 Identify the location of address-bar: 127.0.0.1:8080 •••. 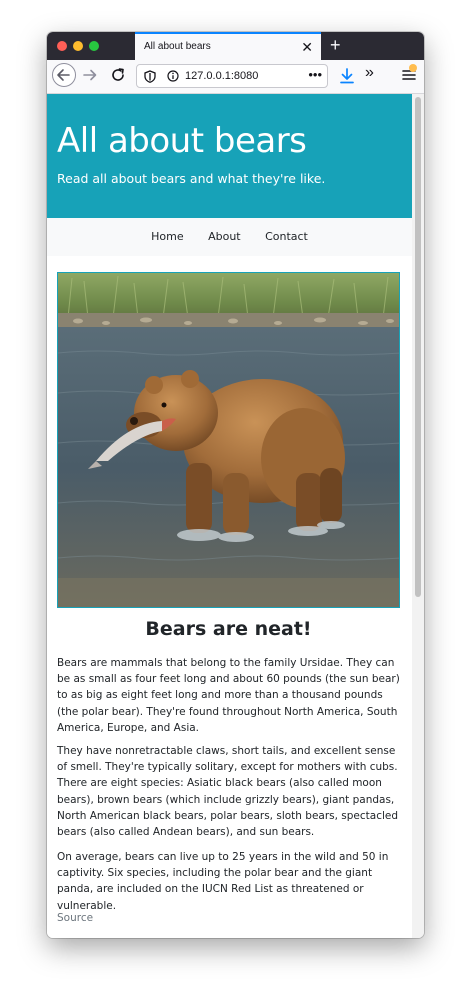
(232, 76).